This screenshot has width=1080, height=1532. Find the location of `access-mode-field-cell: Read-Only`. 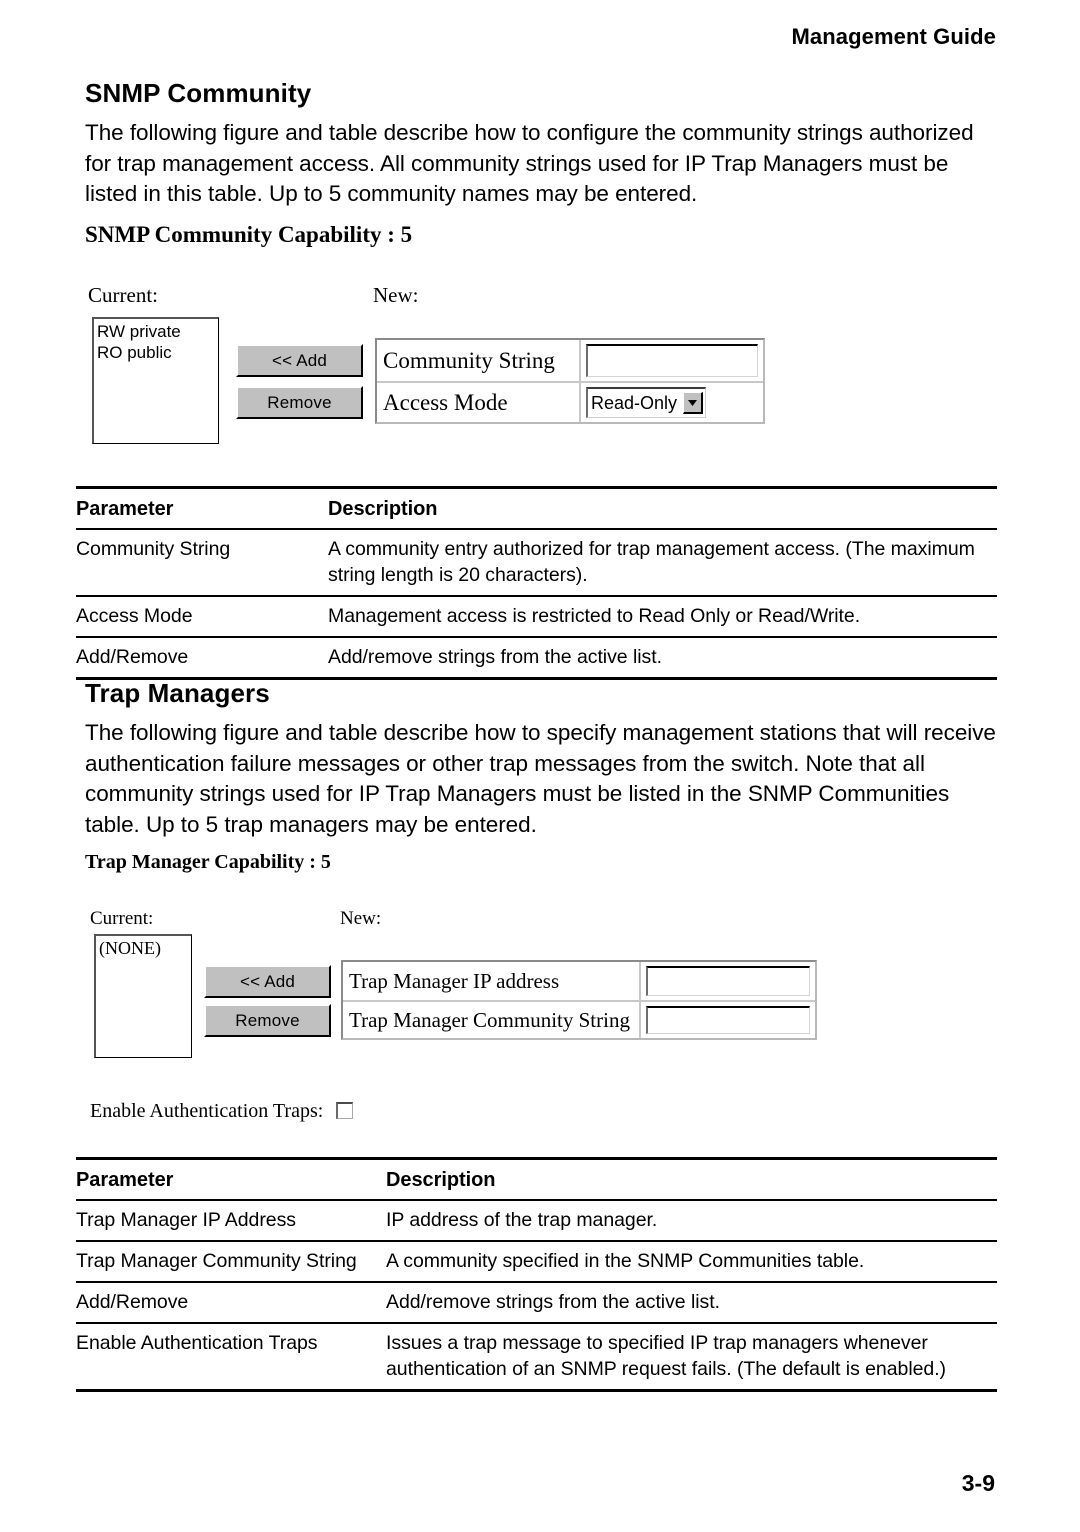

access-mode-field-cell: Read-Only is located at coordinates (671, 402).